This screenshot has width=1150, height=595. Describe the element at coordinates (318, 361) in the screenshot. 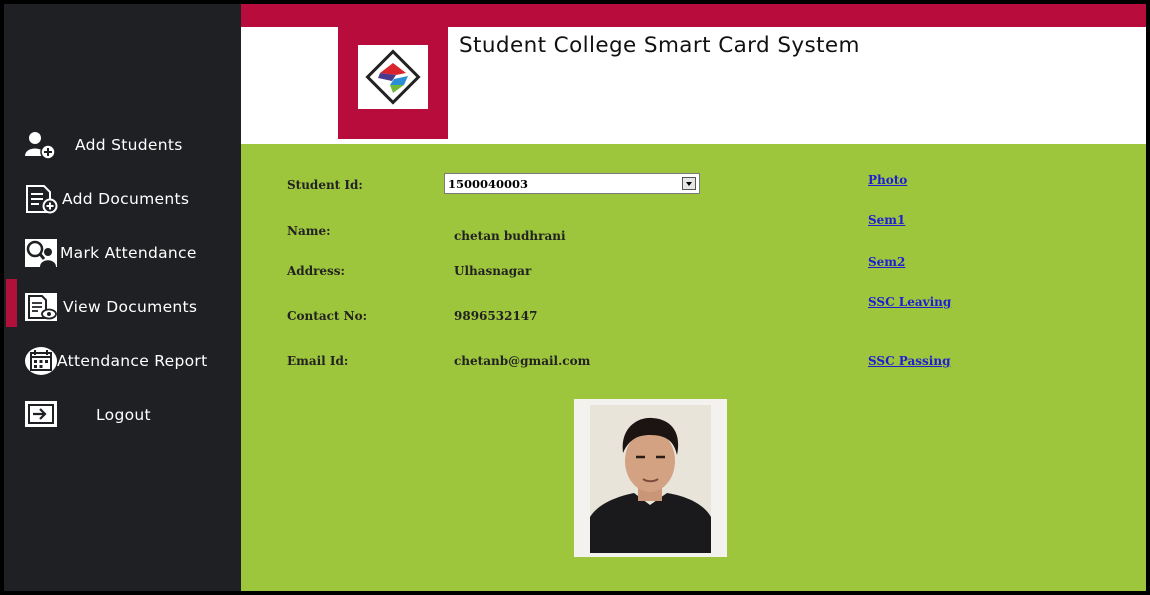

I see `email-label: Email Id:` at that location.